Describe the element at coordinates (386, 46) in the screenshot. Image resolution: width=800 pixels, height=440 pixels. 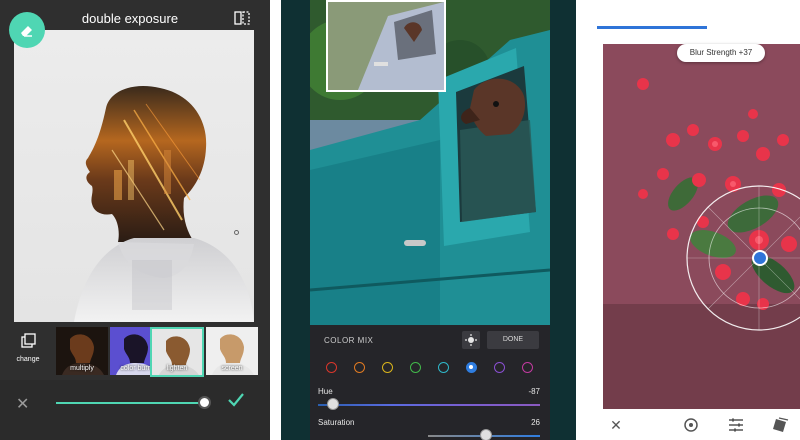
I see `original-preview-inset` at that location.